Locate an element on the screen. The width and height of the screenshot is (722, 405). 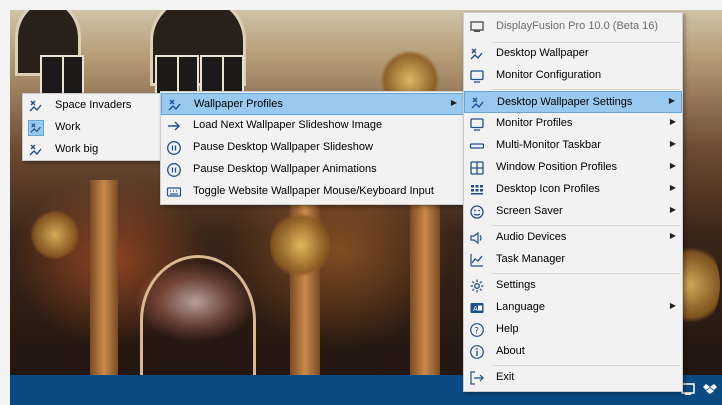
pillar is located at coordinates (104, 277).